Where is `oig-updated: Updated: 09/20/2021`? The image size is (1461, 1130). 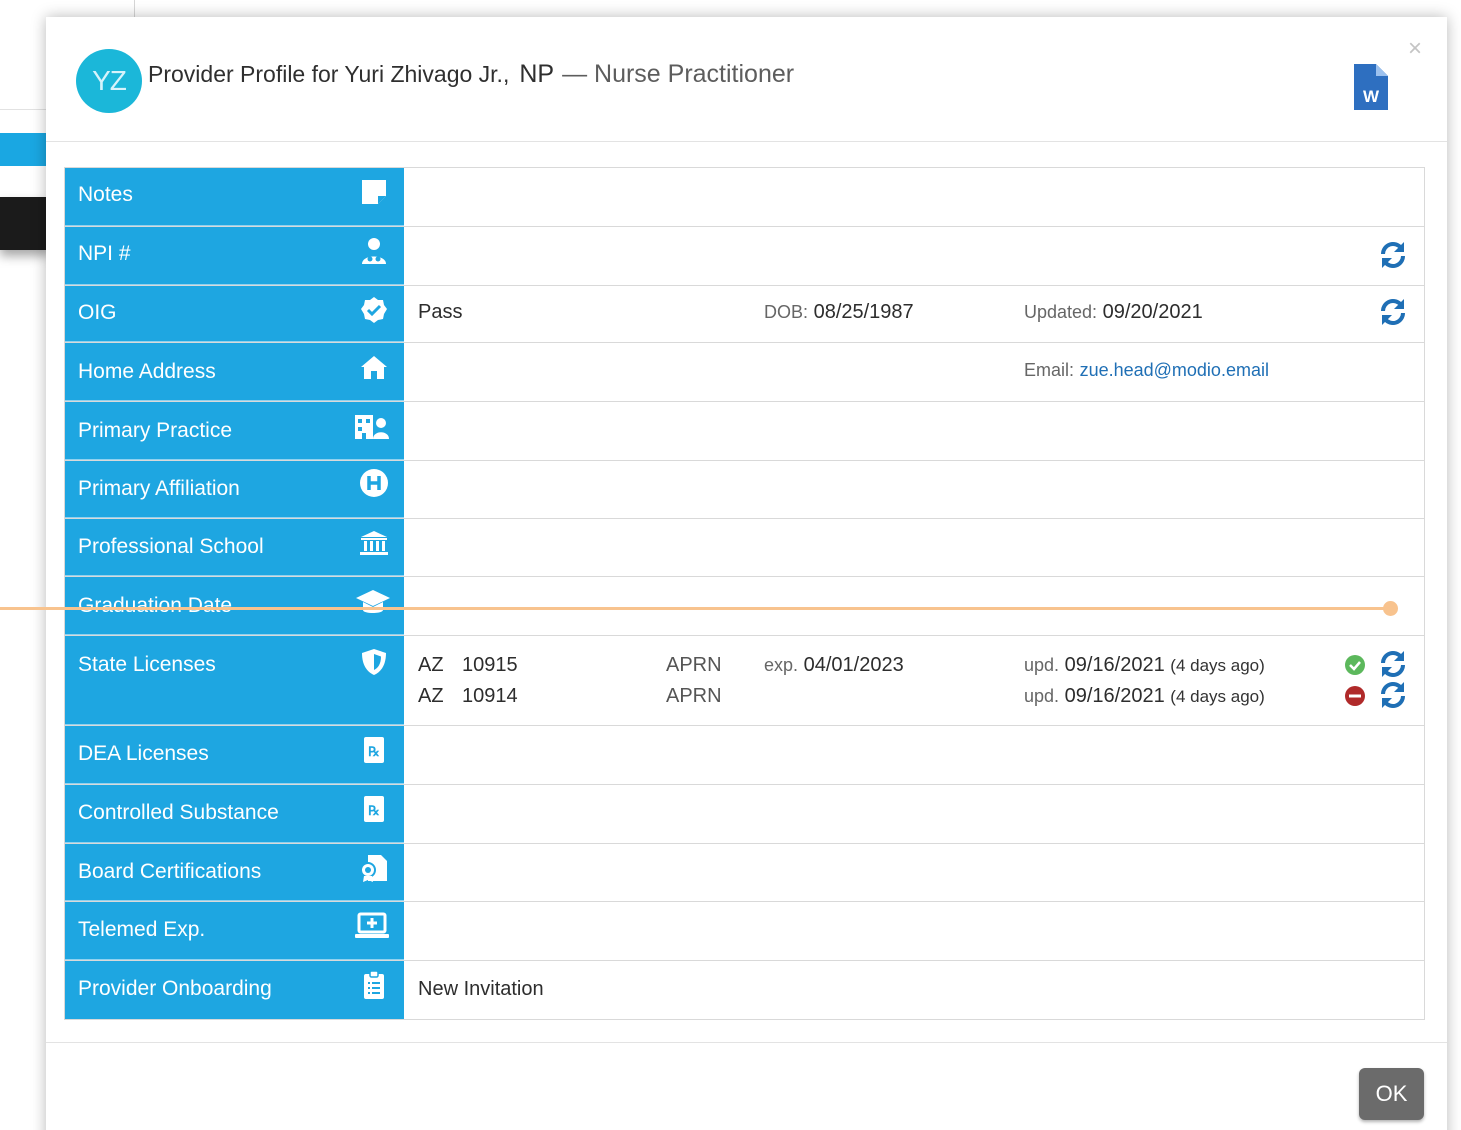 oig-updated: Updated: 09/20/2021 is located at coordinates (1113, 312).